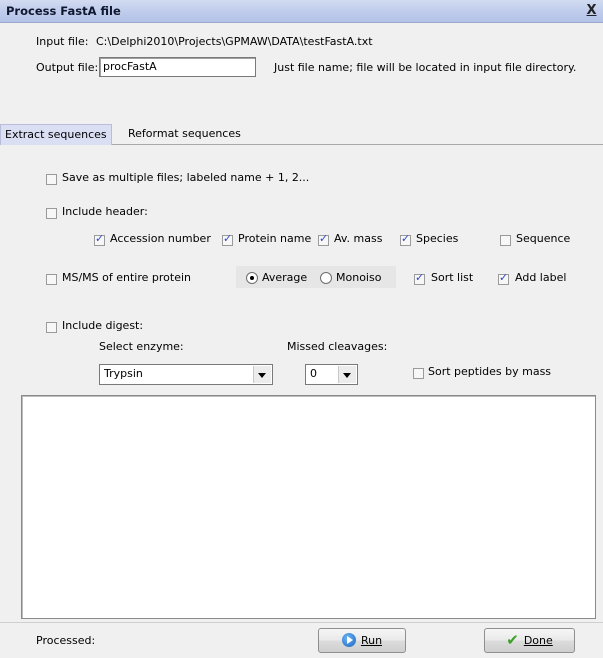  Describe the element at coordinates (103, 325) in the screenshot. I see `include-digest-label: Include digest:` at that location.